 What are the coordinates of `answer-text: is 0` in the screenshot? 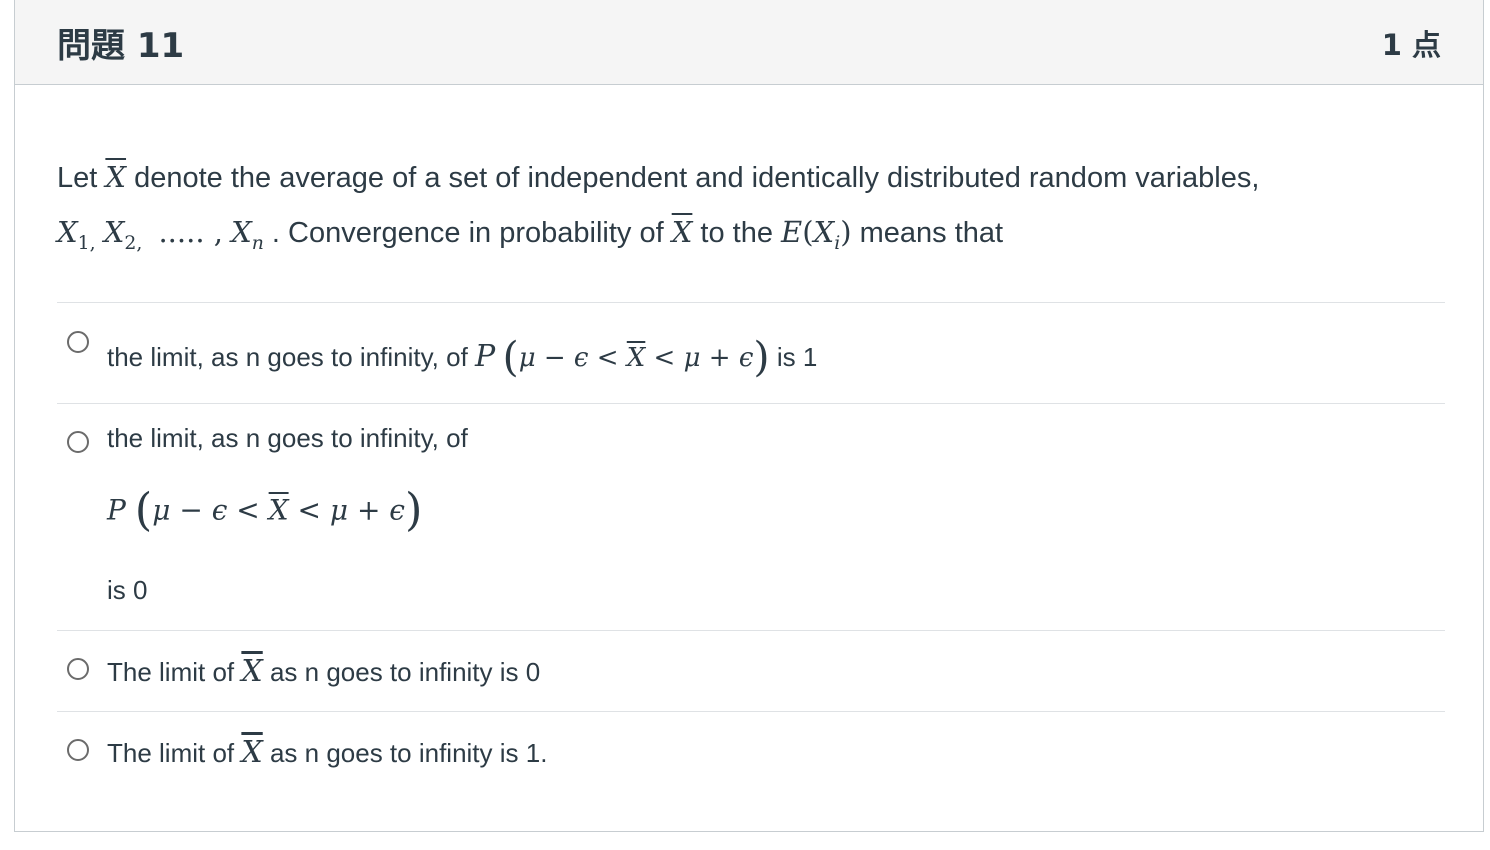 It's located at (127, 590).